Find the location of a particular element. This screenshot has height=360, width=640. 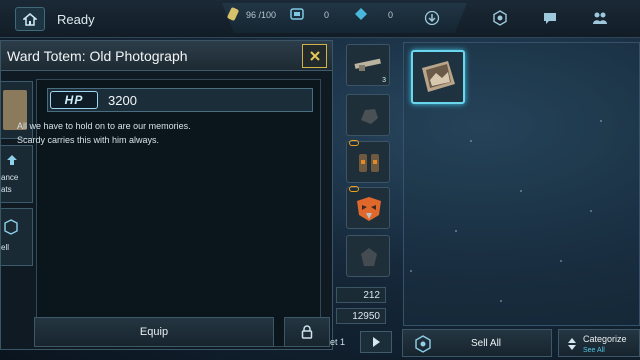

currency-a-value: 0 is located at coordinates (327, 15).